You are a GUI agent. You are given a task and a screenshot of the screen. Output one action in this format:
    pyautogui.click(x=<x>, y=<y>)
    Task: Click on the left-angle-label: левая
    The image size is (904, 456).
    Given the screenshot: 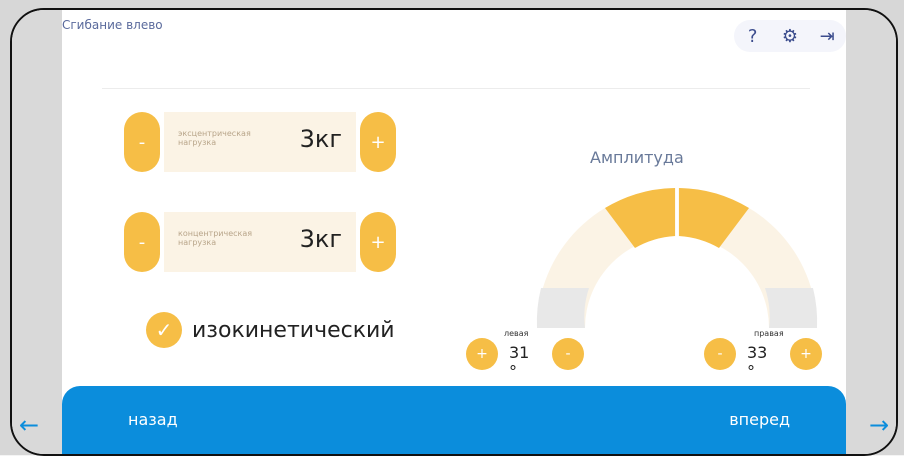 What is the action you would take?
    pyautogui.click(x=516, y=333)
    